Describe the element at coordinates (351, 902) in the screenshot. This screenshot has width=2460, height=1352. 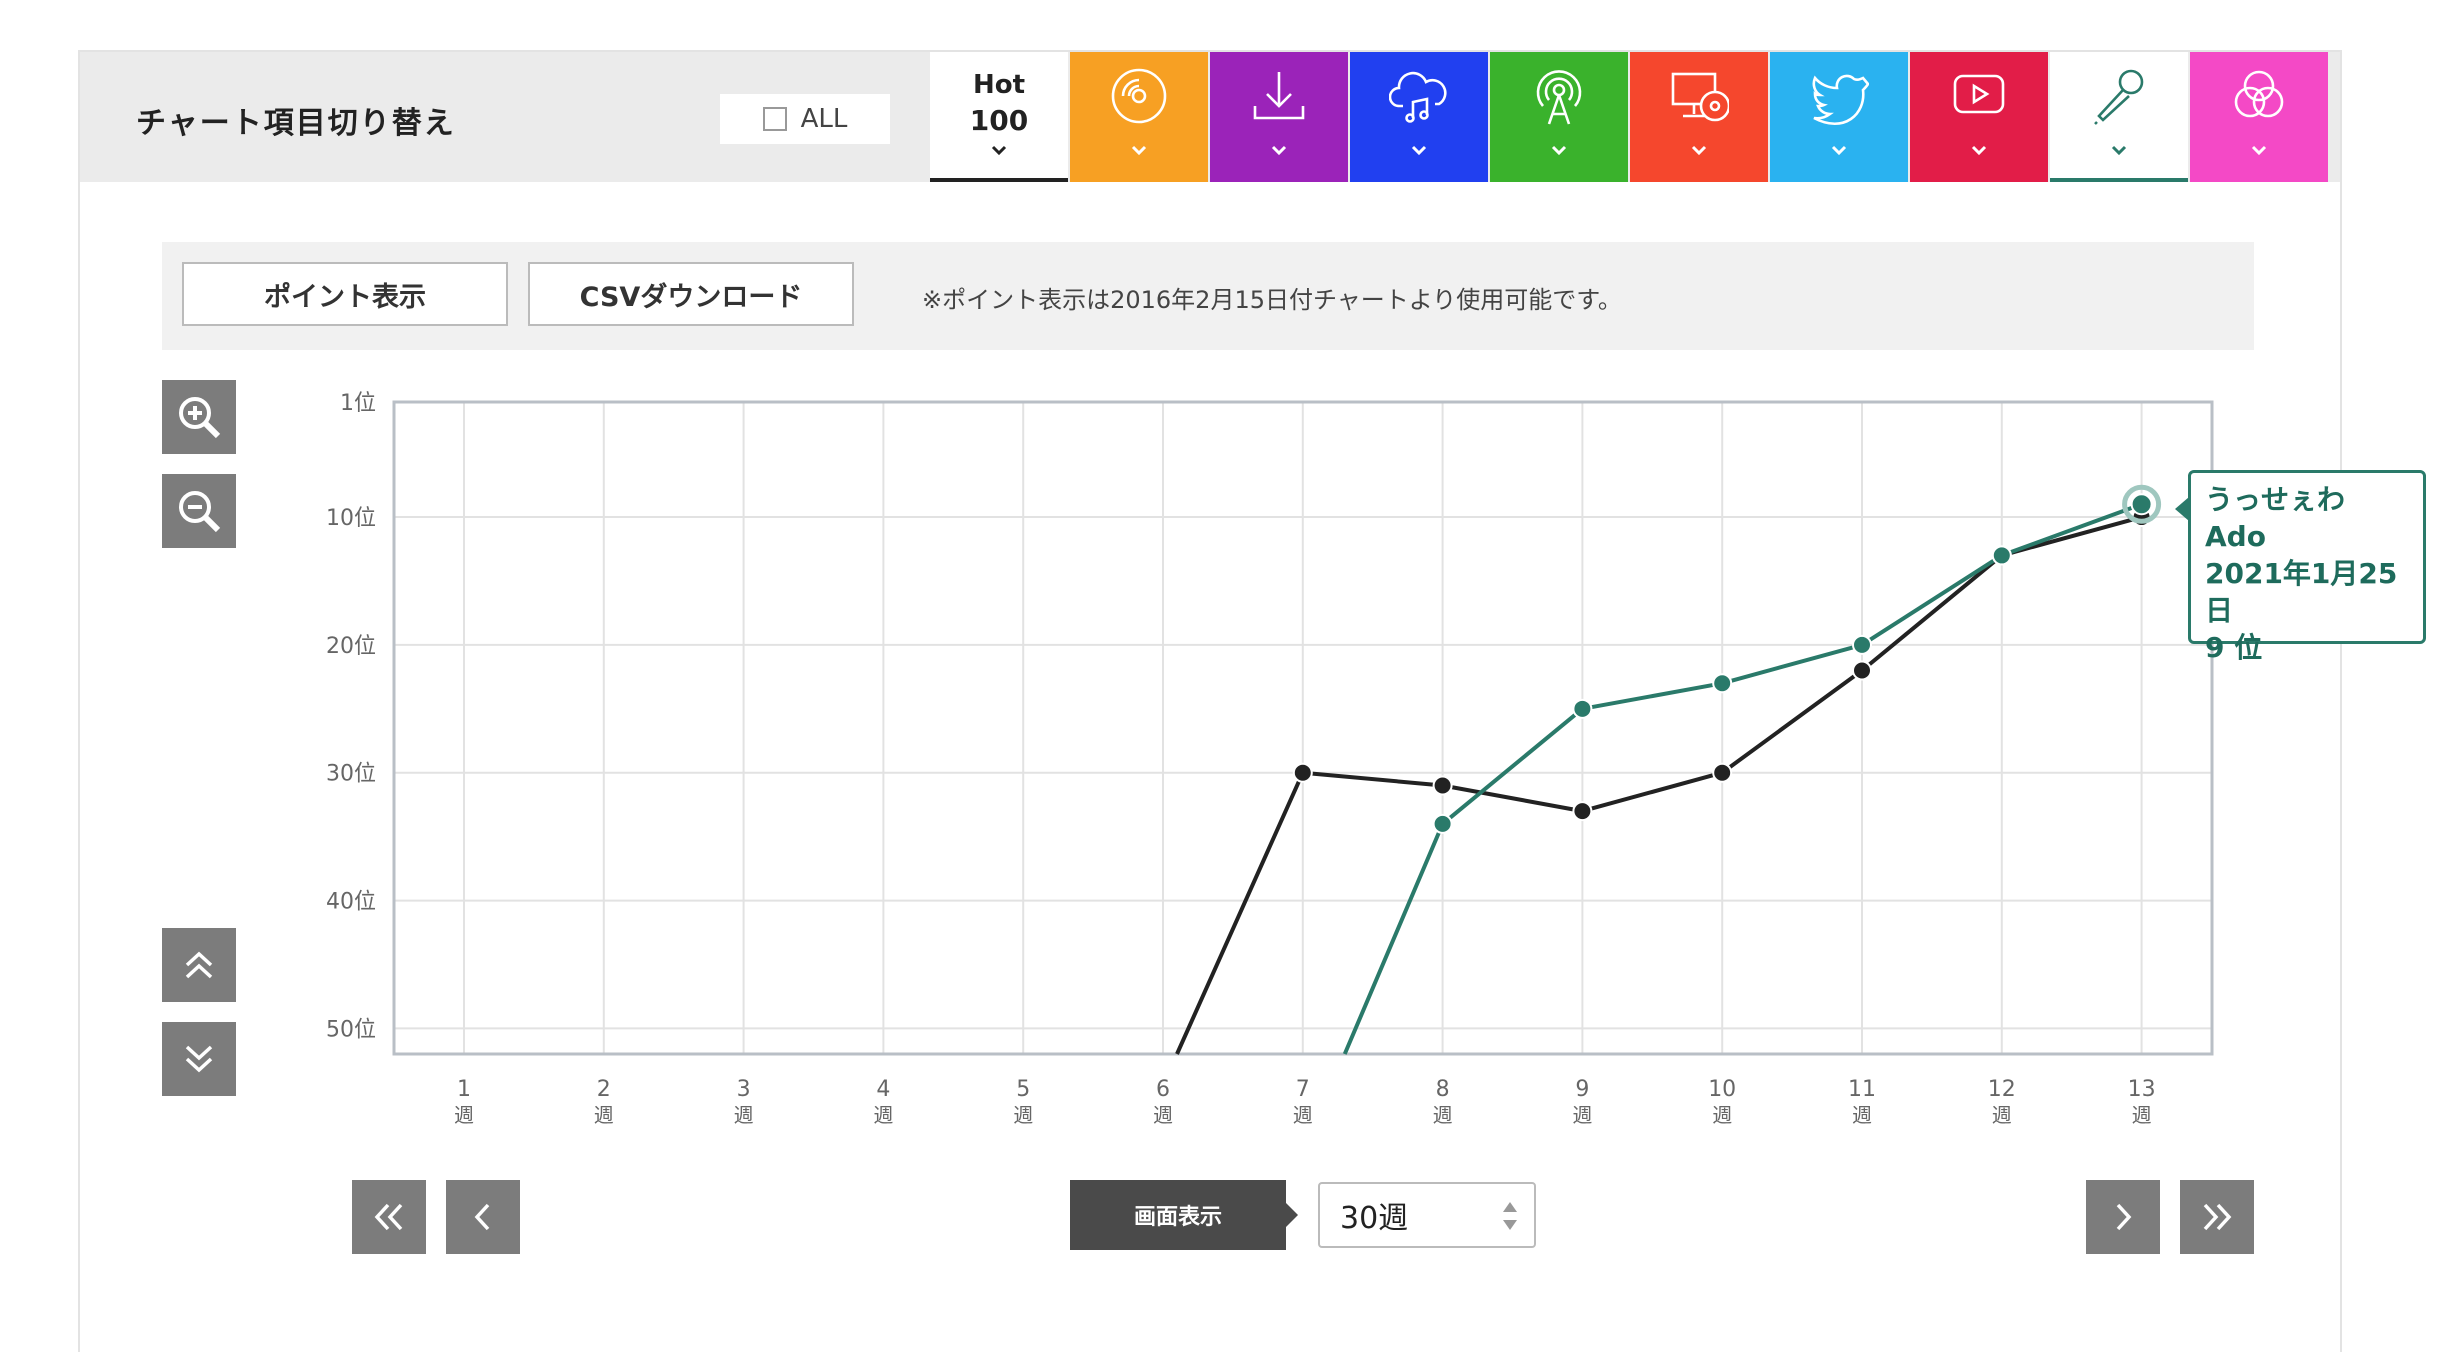
I see `y-tick-label: 40位` at that location.